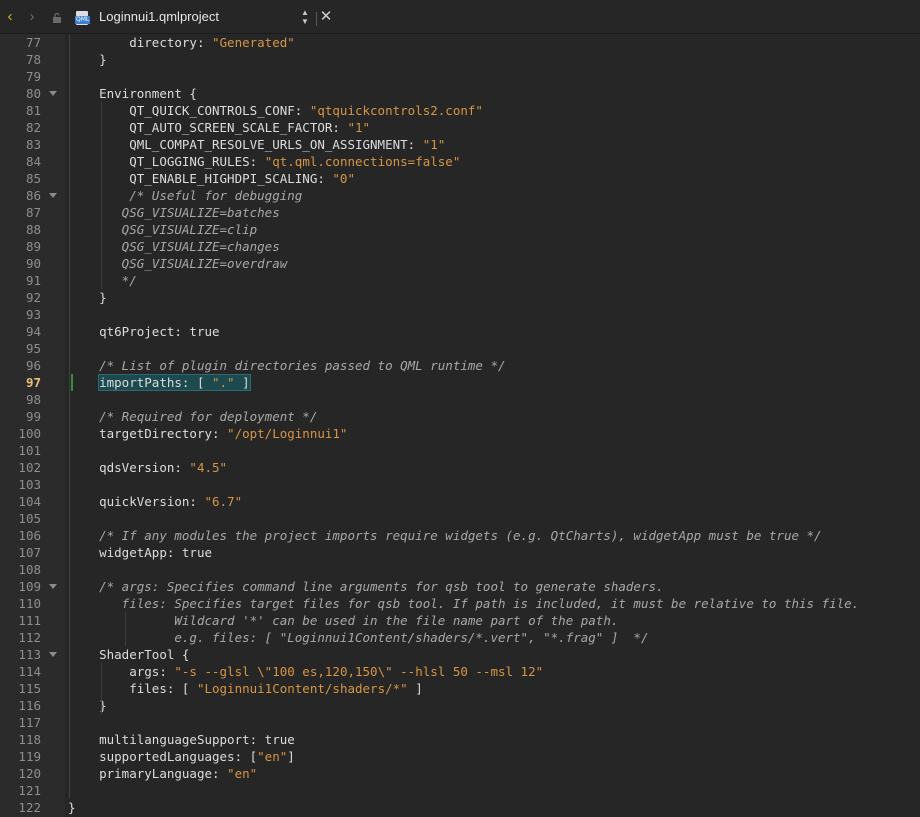 The width and height of the screenshot is (920, 817). What do you see at coordinates (185, 195) in the screenshot?
I see `code-text: /* Useful for debugging` at bounding box center [185, 195].